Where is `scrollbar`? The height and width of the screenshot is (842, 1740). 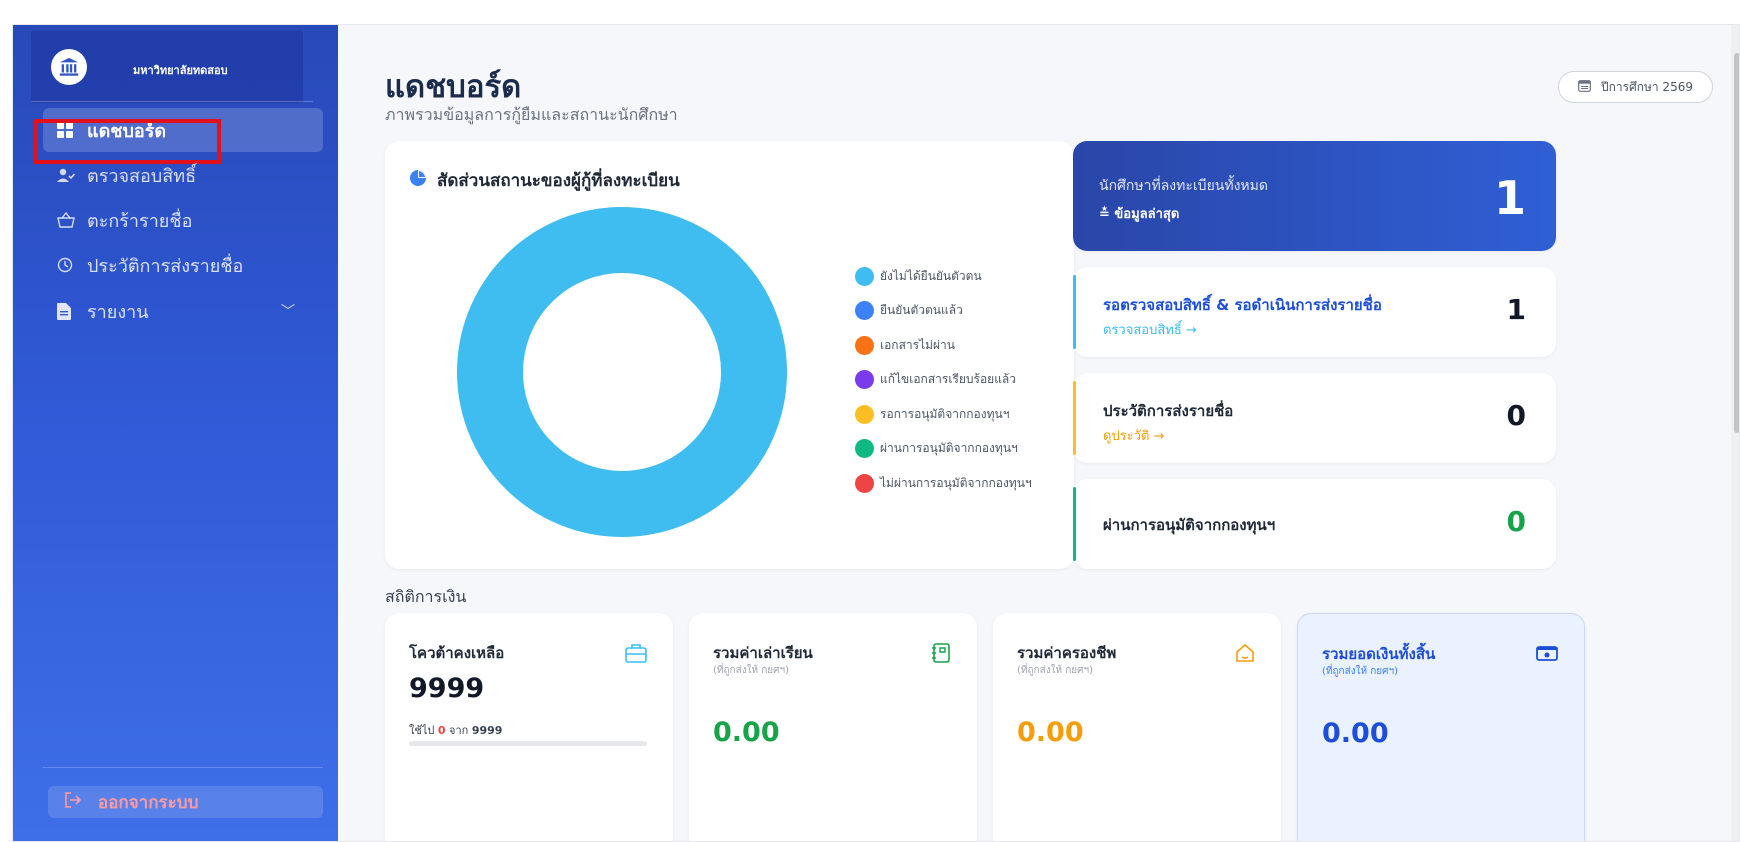 scrollbar is located at coordinates (1735, 433).